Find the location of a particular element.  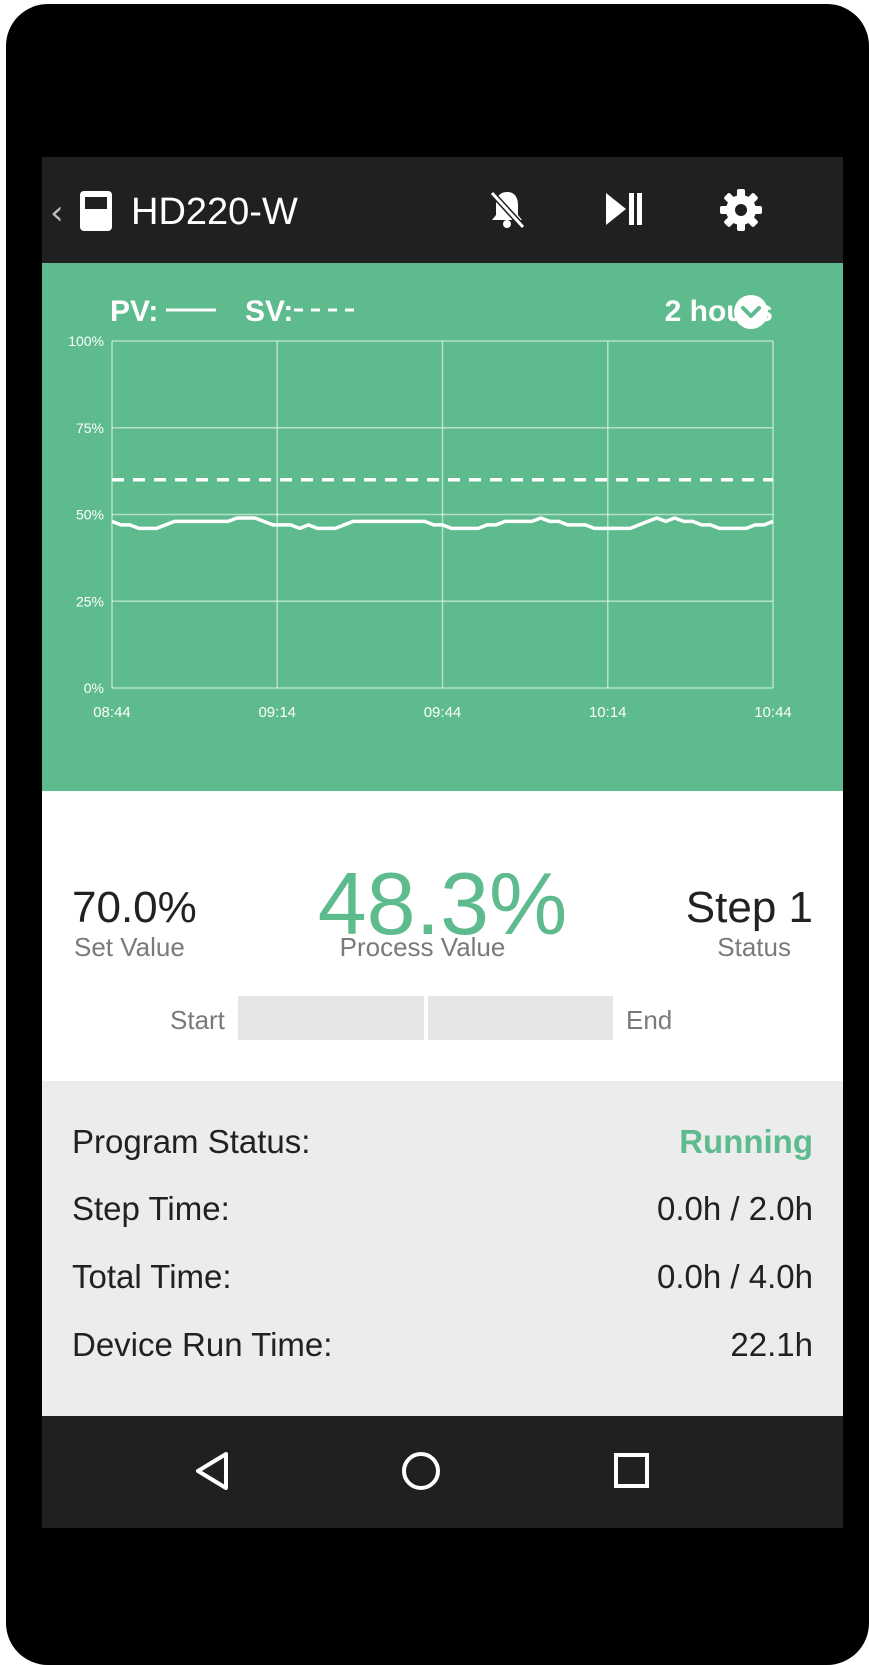

total-time-value: 0.0h / 4.0h is located at coordinates (735, 1276).